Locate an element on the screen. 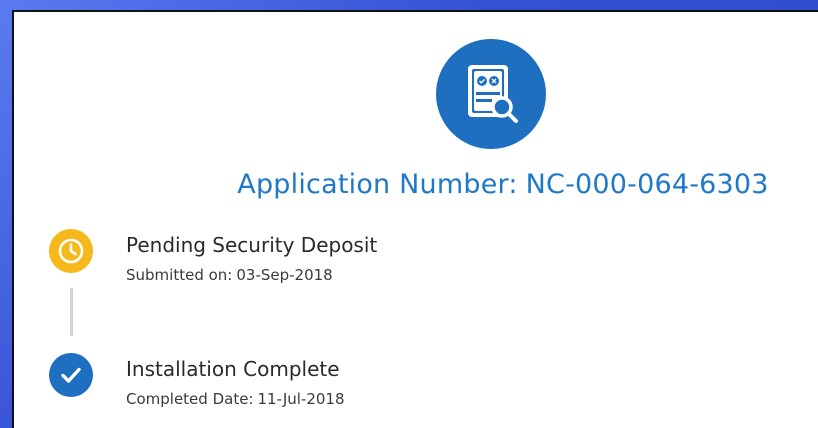 The image size is (818, 428). timeline-connector is located at coordinates (71, 312).